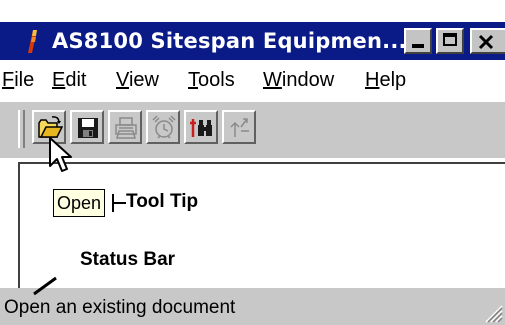  What do you see at coordinates (272, 80) in the screenshot?
I see `menu-window-mnemonic: W` at bounding box center [272, 80].